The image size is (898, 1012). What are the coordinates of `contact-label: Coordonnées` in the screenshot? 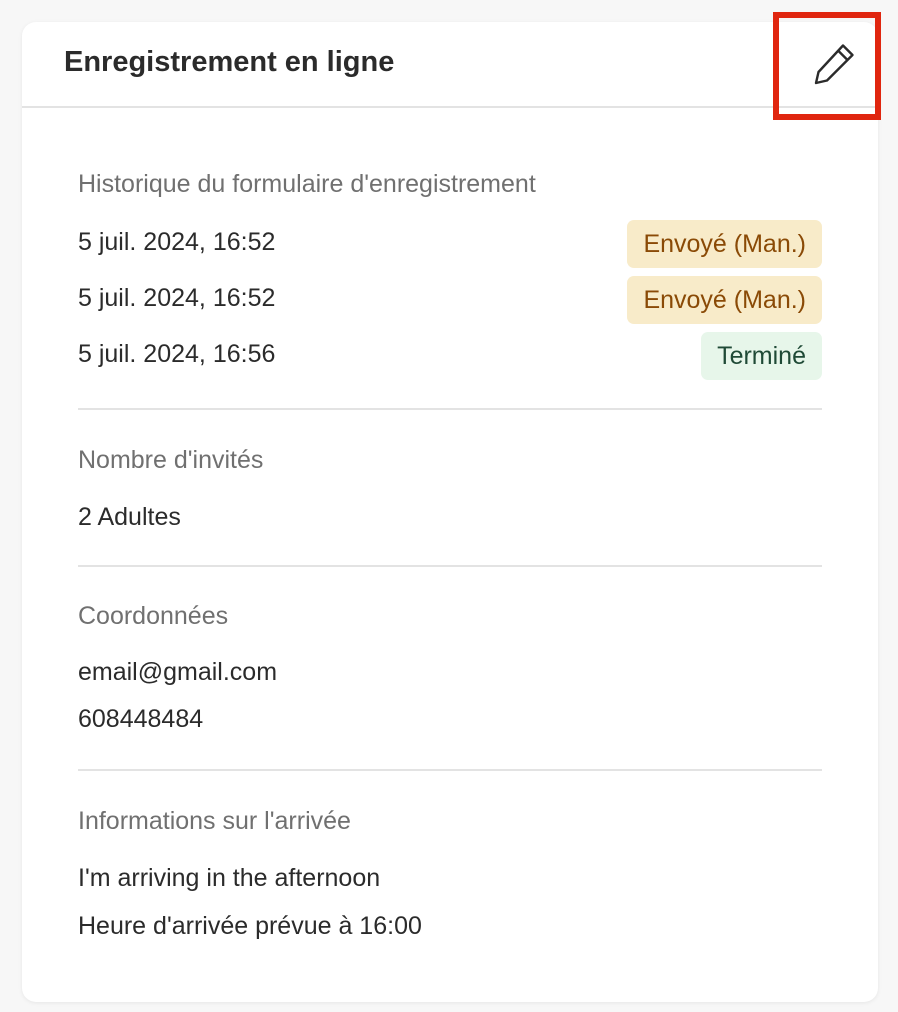 It's located at (153, 616).